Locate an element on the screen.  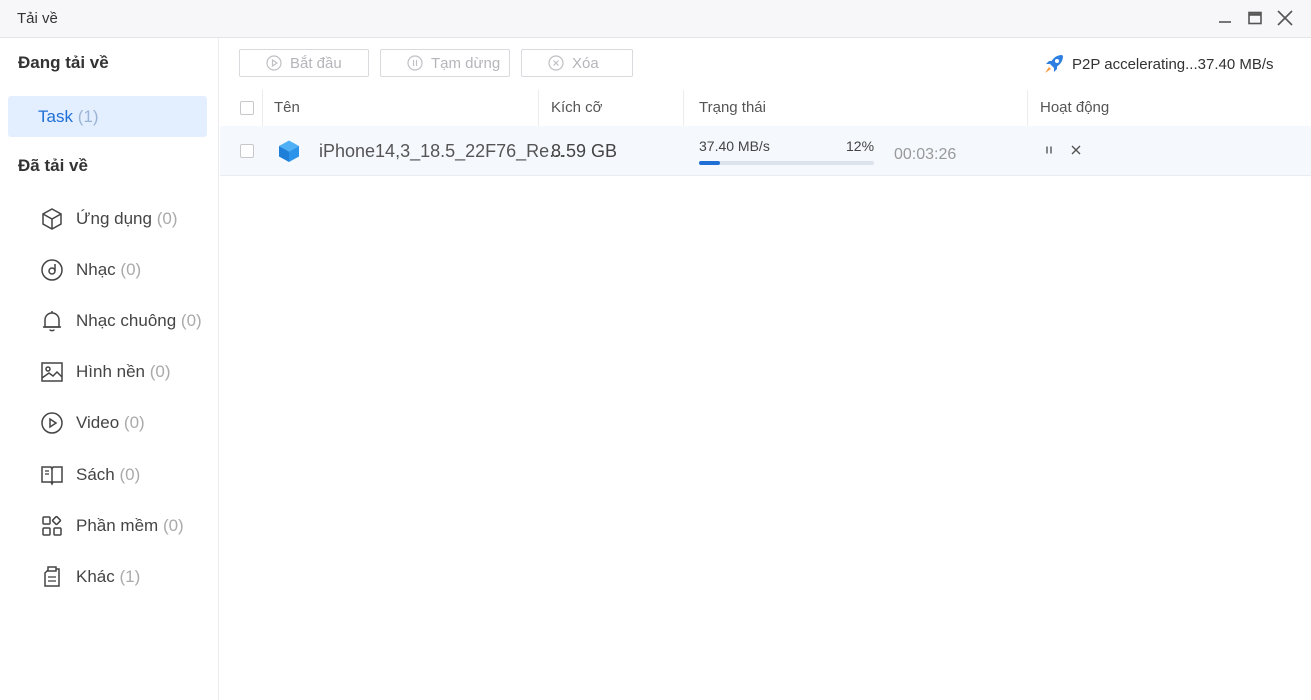
sidebar-item-task: Task (1) is located at coordinates (107, 116).